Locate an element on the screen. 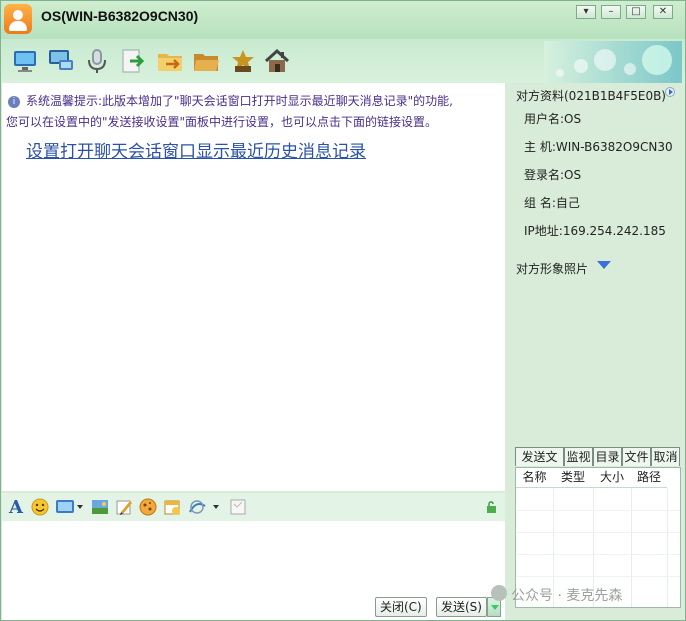 The width and height of the screenshot is (686, 621). action-bar: 关闭(C) 发送(S) is located at coordinates (253, 605).